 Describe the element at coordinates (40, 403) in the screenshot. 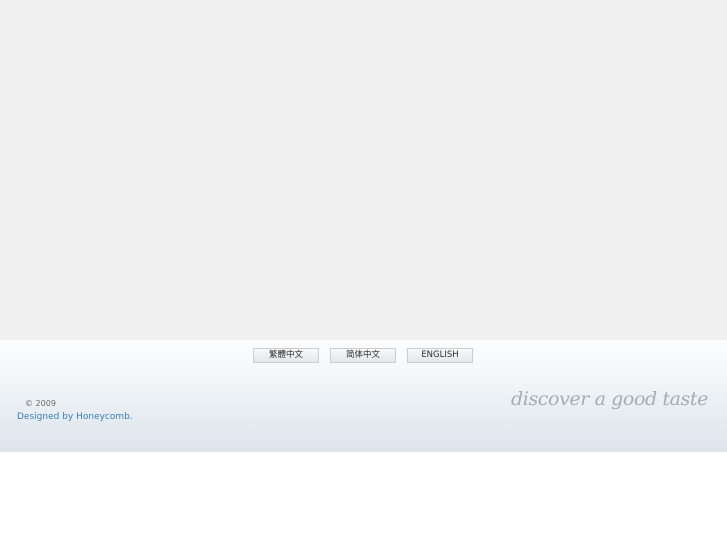

I see `copyright-text: © 2009` at that location.